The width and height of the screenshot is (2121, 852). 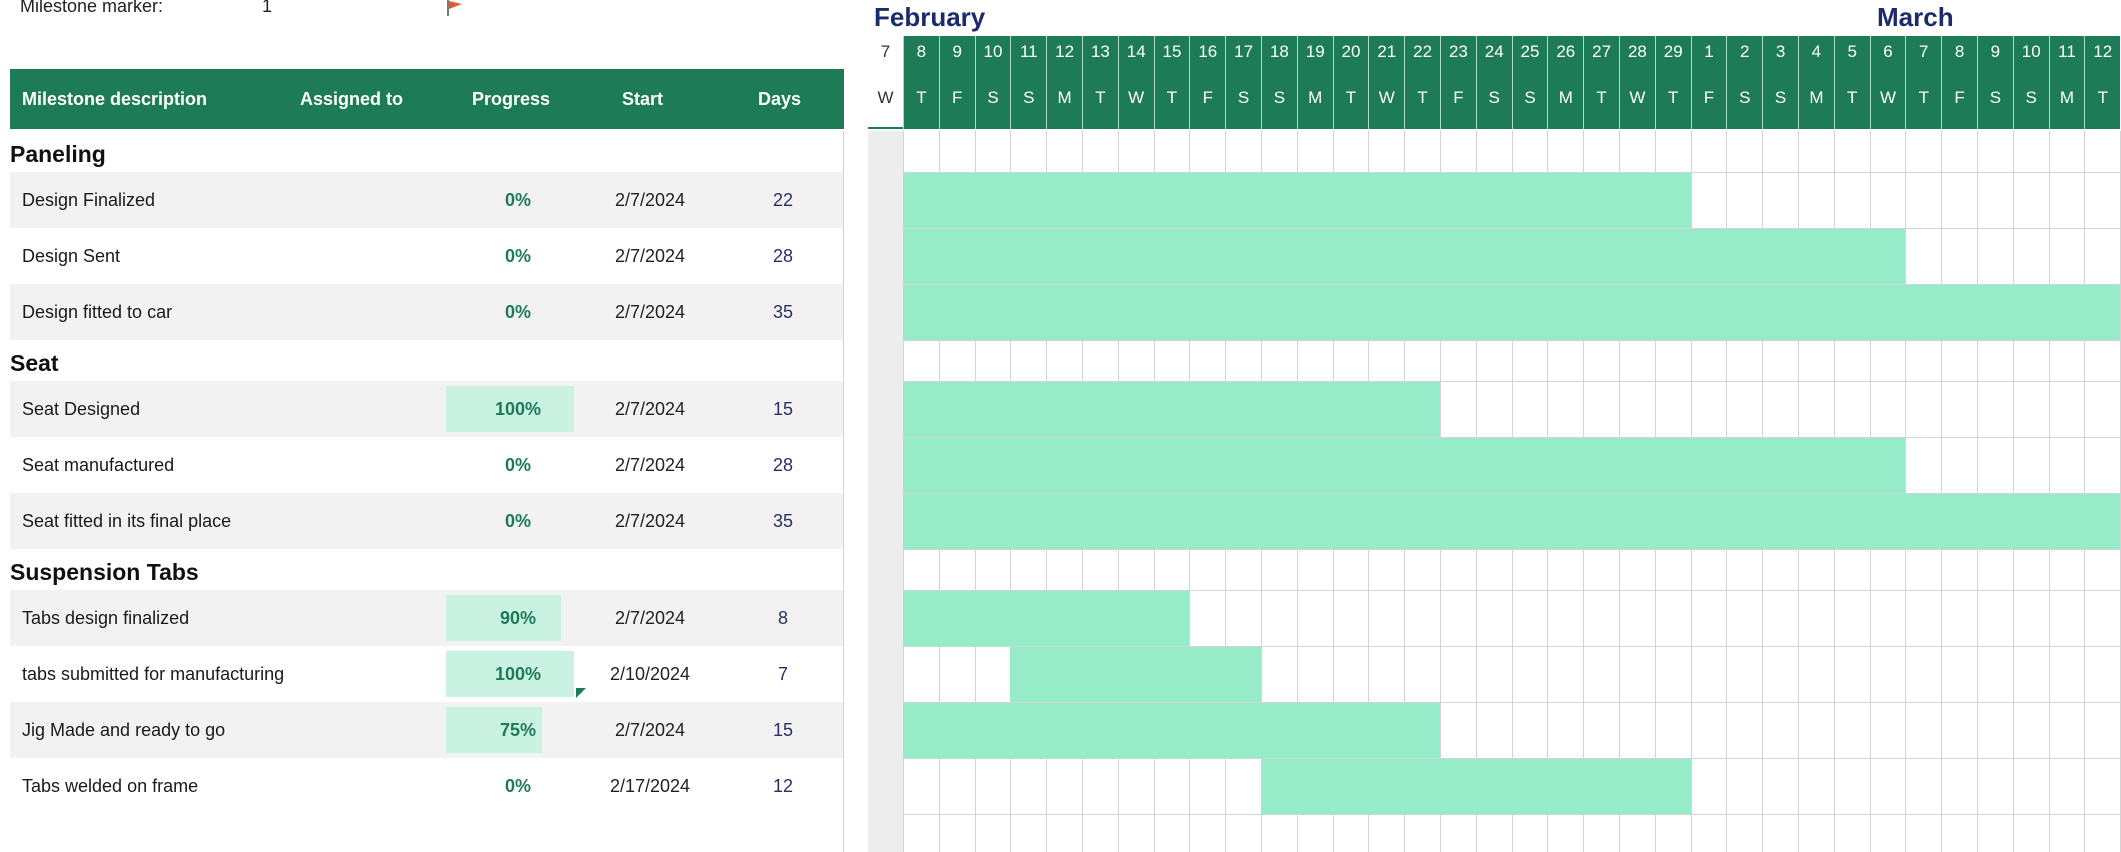 I want to click on day-column-header: 11 M, so click(x=2066, y=82).